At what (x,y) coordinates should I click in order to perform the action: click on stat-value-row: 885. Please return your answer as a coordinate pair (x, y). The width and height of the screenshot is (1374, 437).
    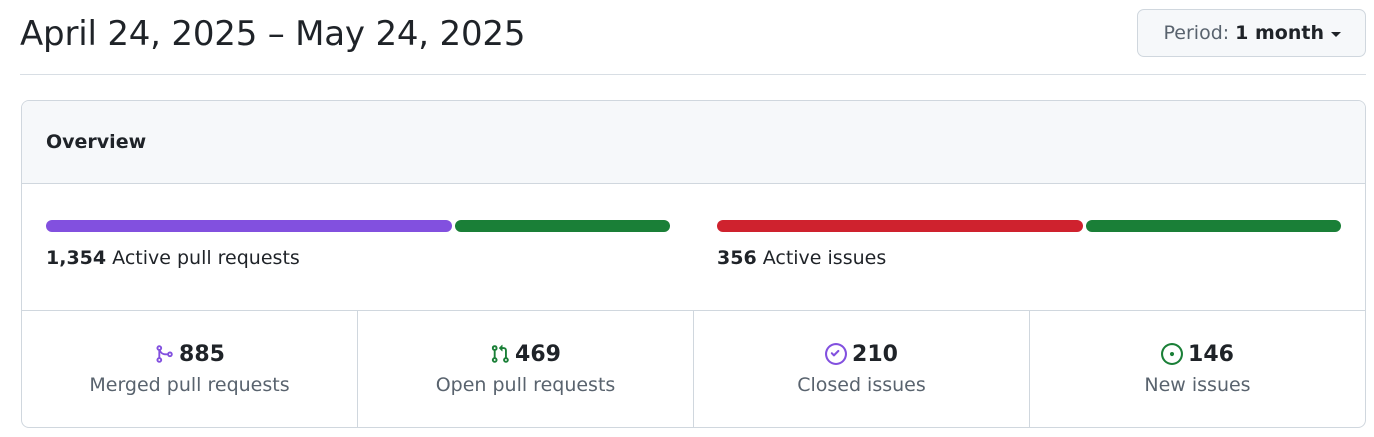
    Looking at the image, I should click on (189, 354).